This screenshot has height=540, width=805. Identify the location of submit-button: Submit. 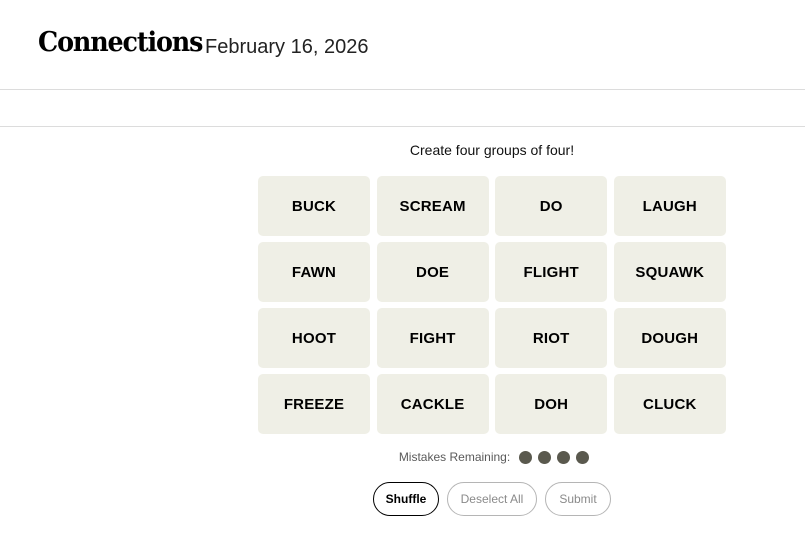
(578, 499).